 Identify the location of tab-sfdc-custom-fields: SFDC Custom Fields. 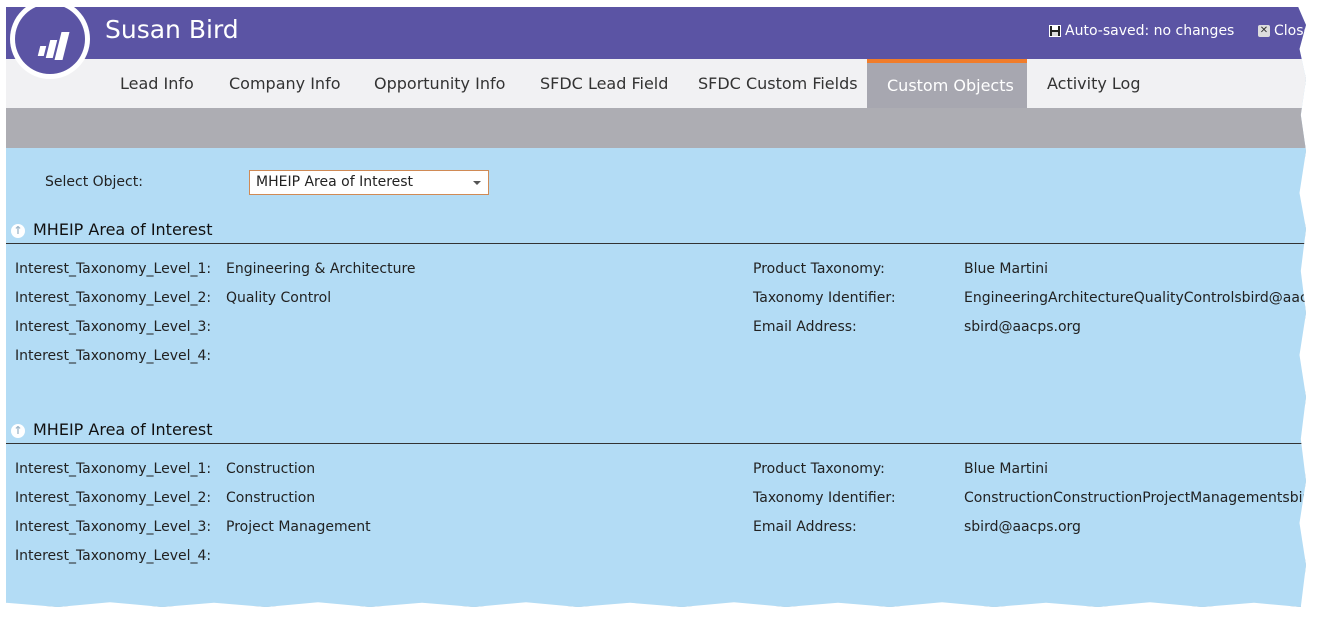
(772, 83).